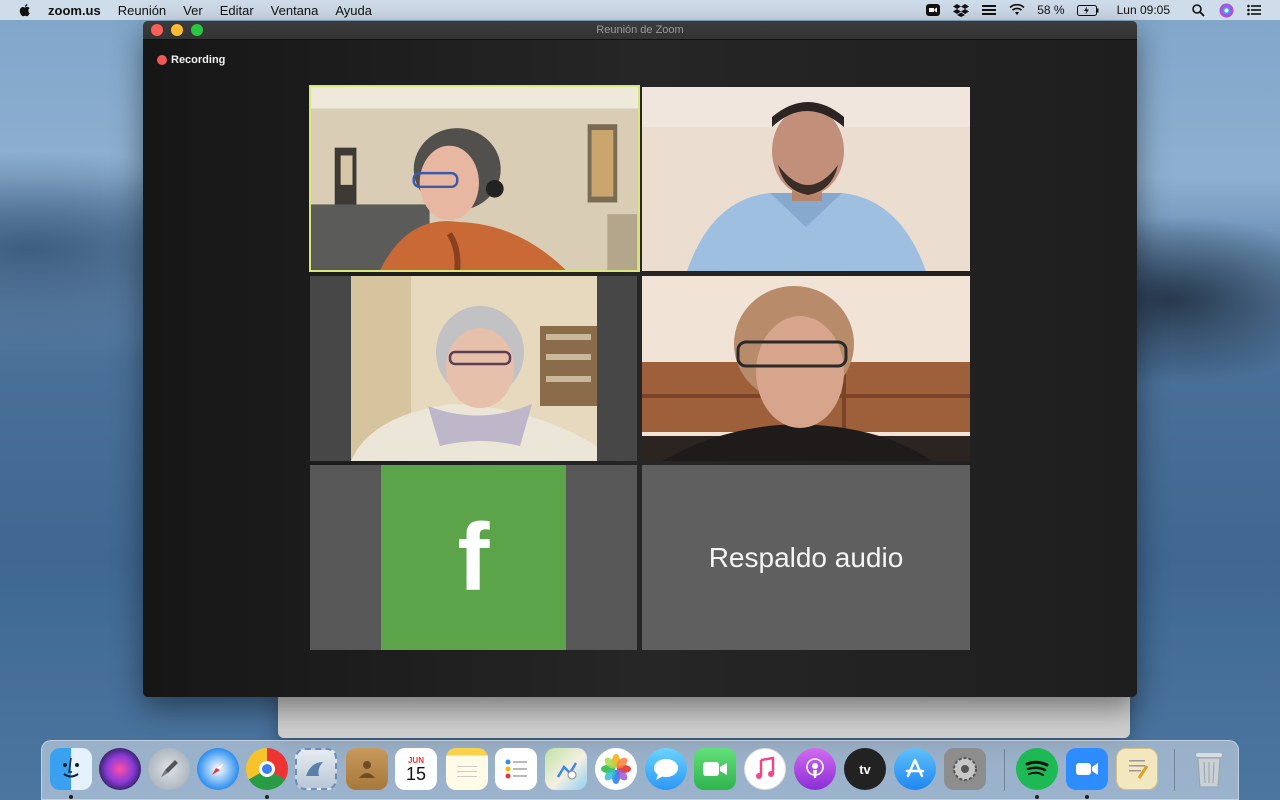 This screenshot has height=800, width=1280. I want to click on messages-icon, so click(666, 769).